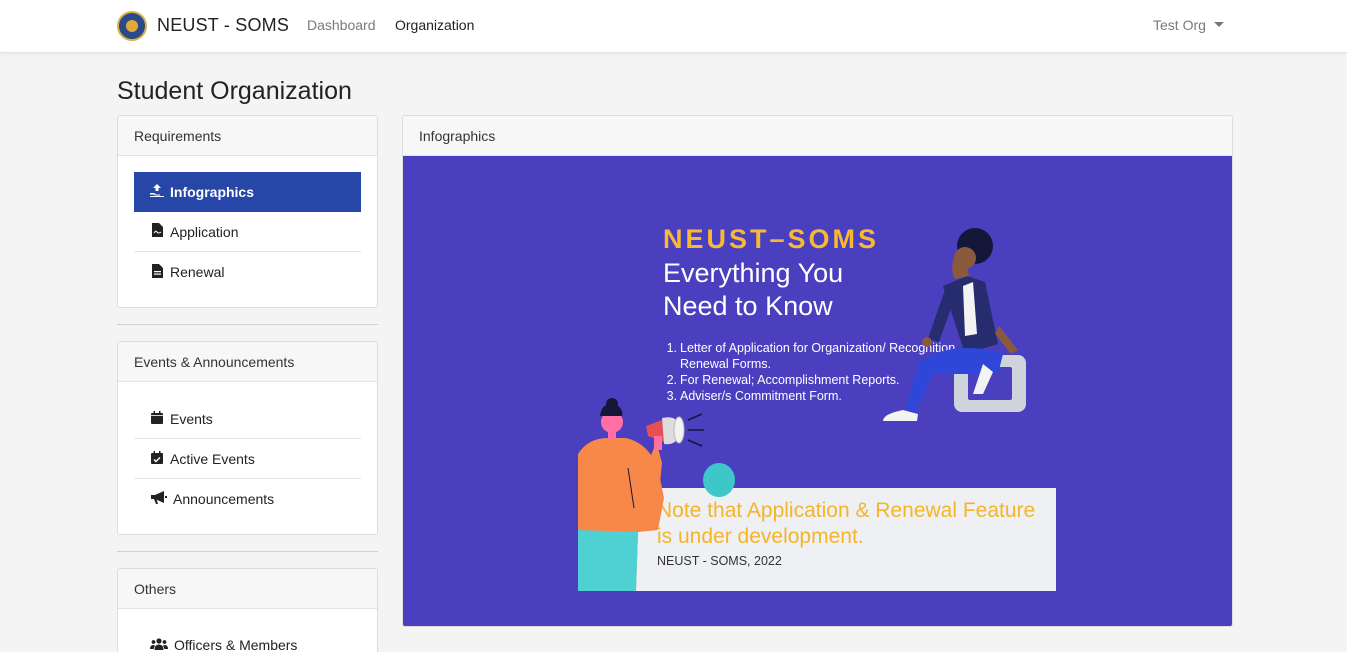 Image resolution: width=1347 pixels, height=652 pixels. Describe the element at coordinates (197, 272) in the screenshot. I see `menu-item-label: Renewal` at that location.